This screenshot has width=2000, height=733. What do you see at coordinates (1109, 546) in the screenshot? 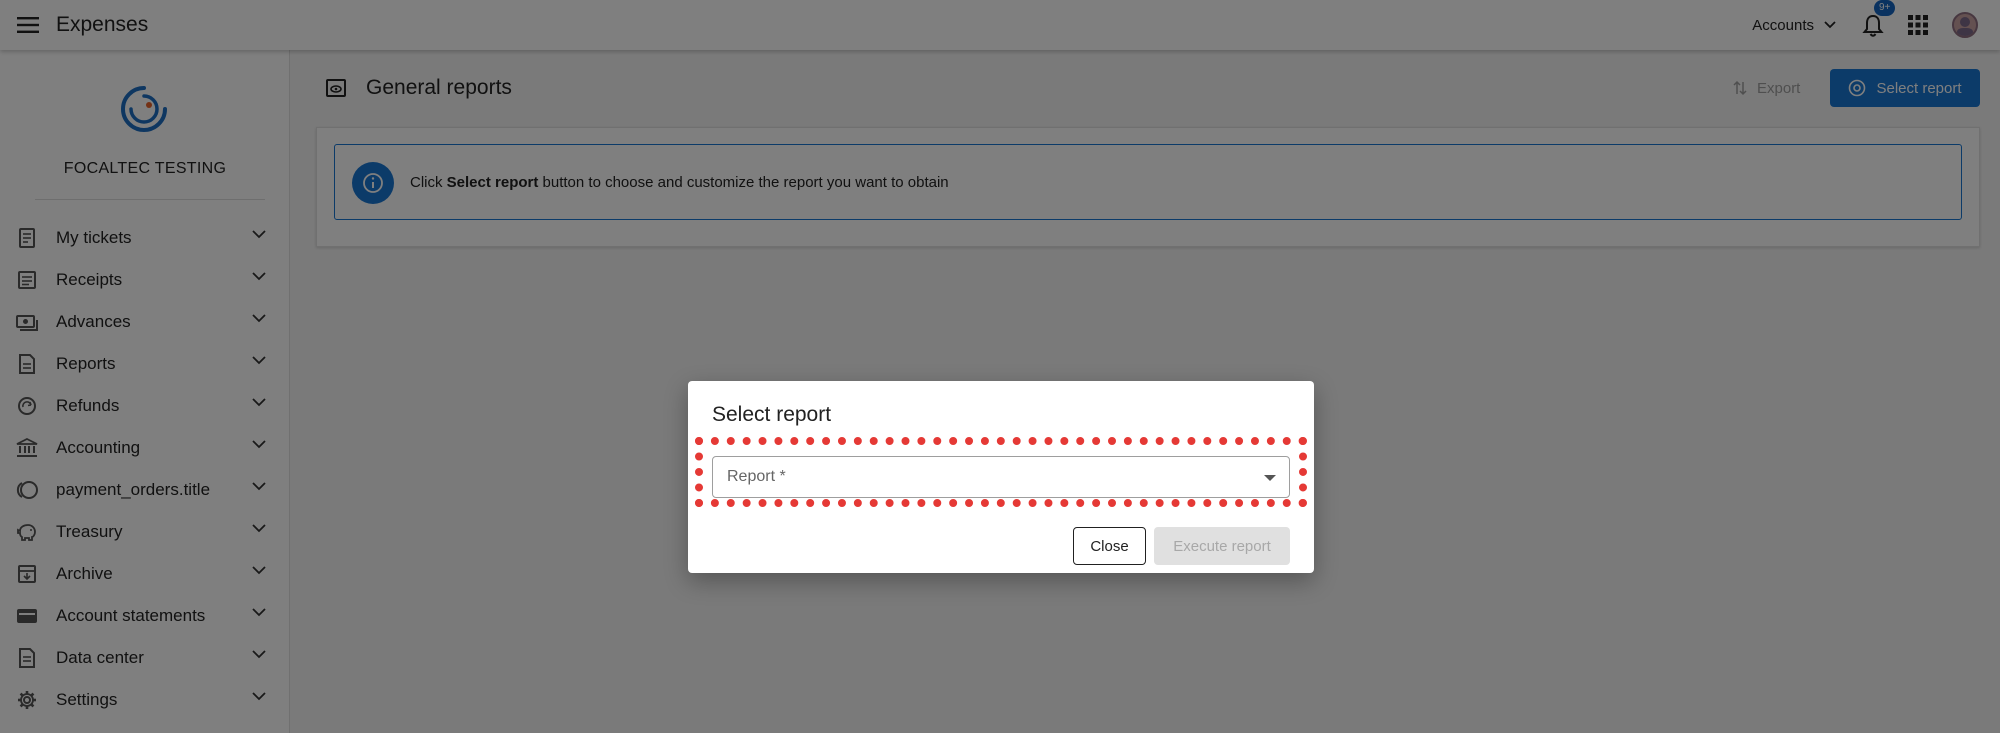
I see `close-button: Close` at bounding box center [1109, 546].